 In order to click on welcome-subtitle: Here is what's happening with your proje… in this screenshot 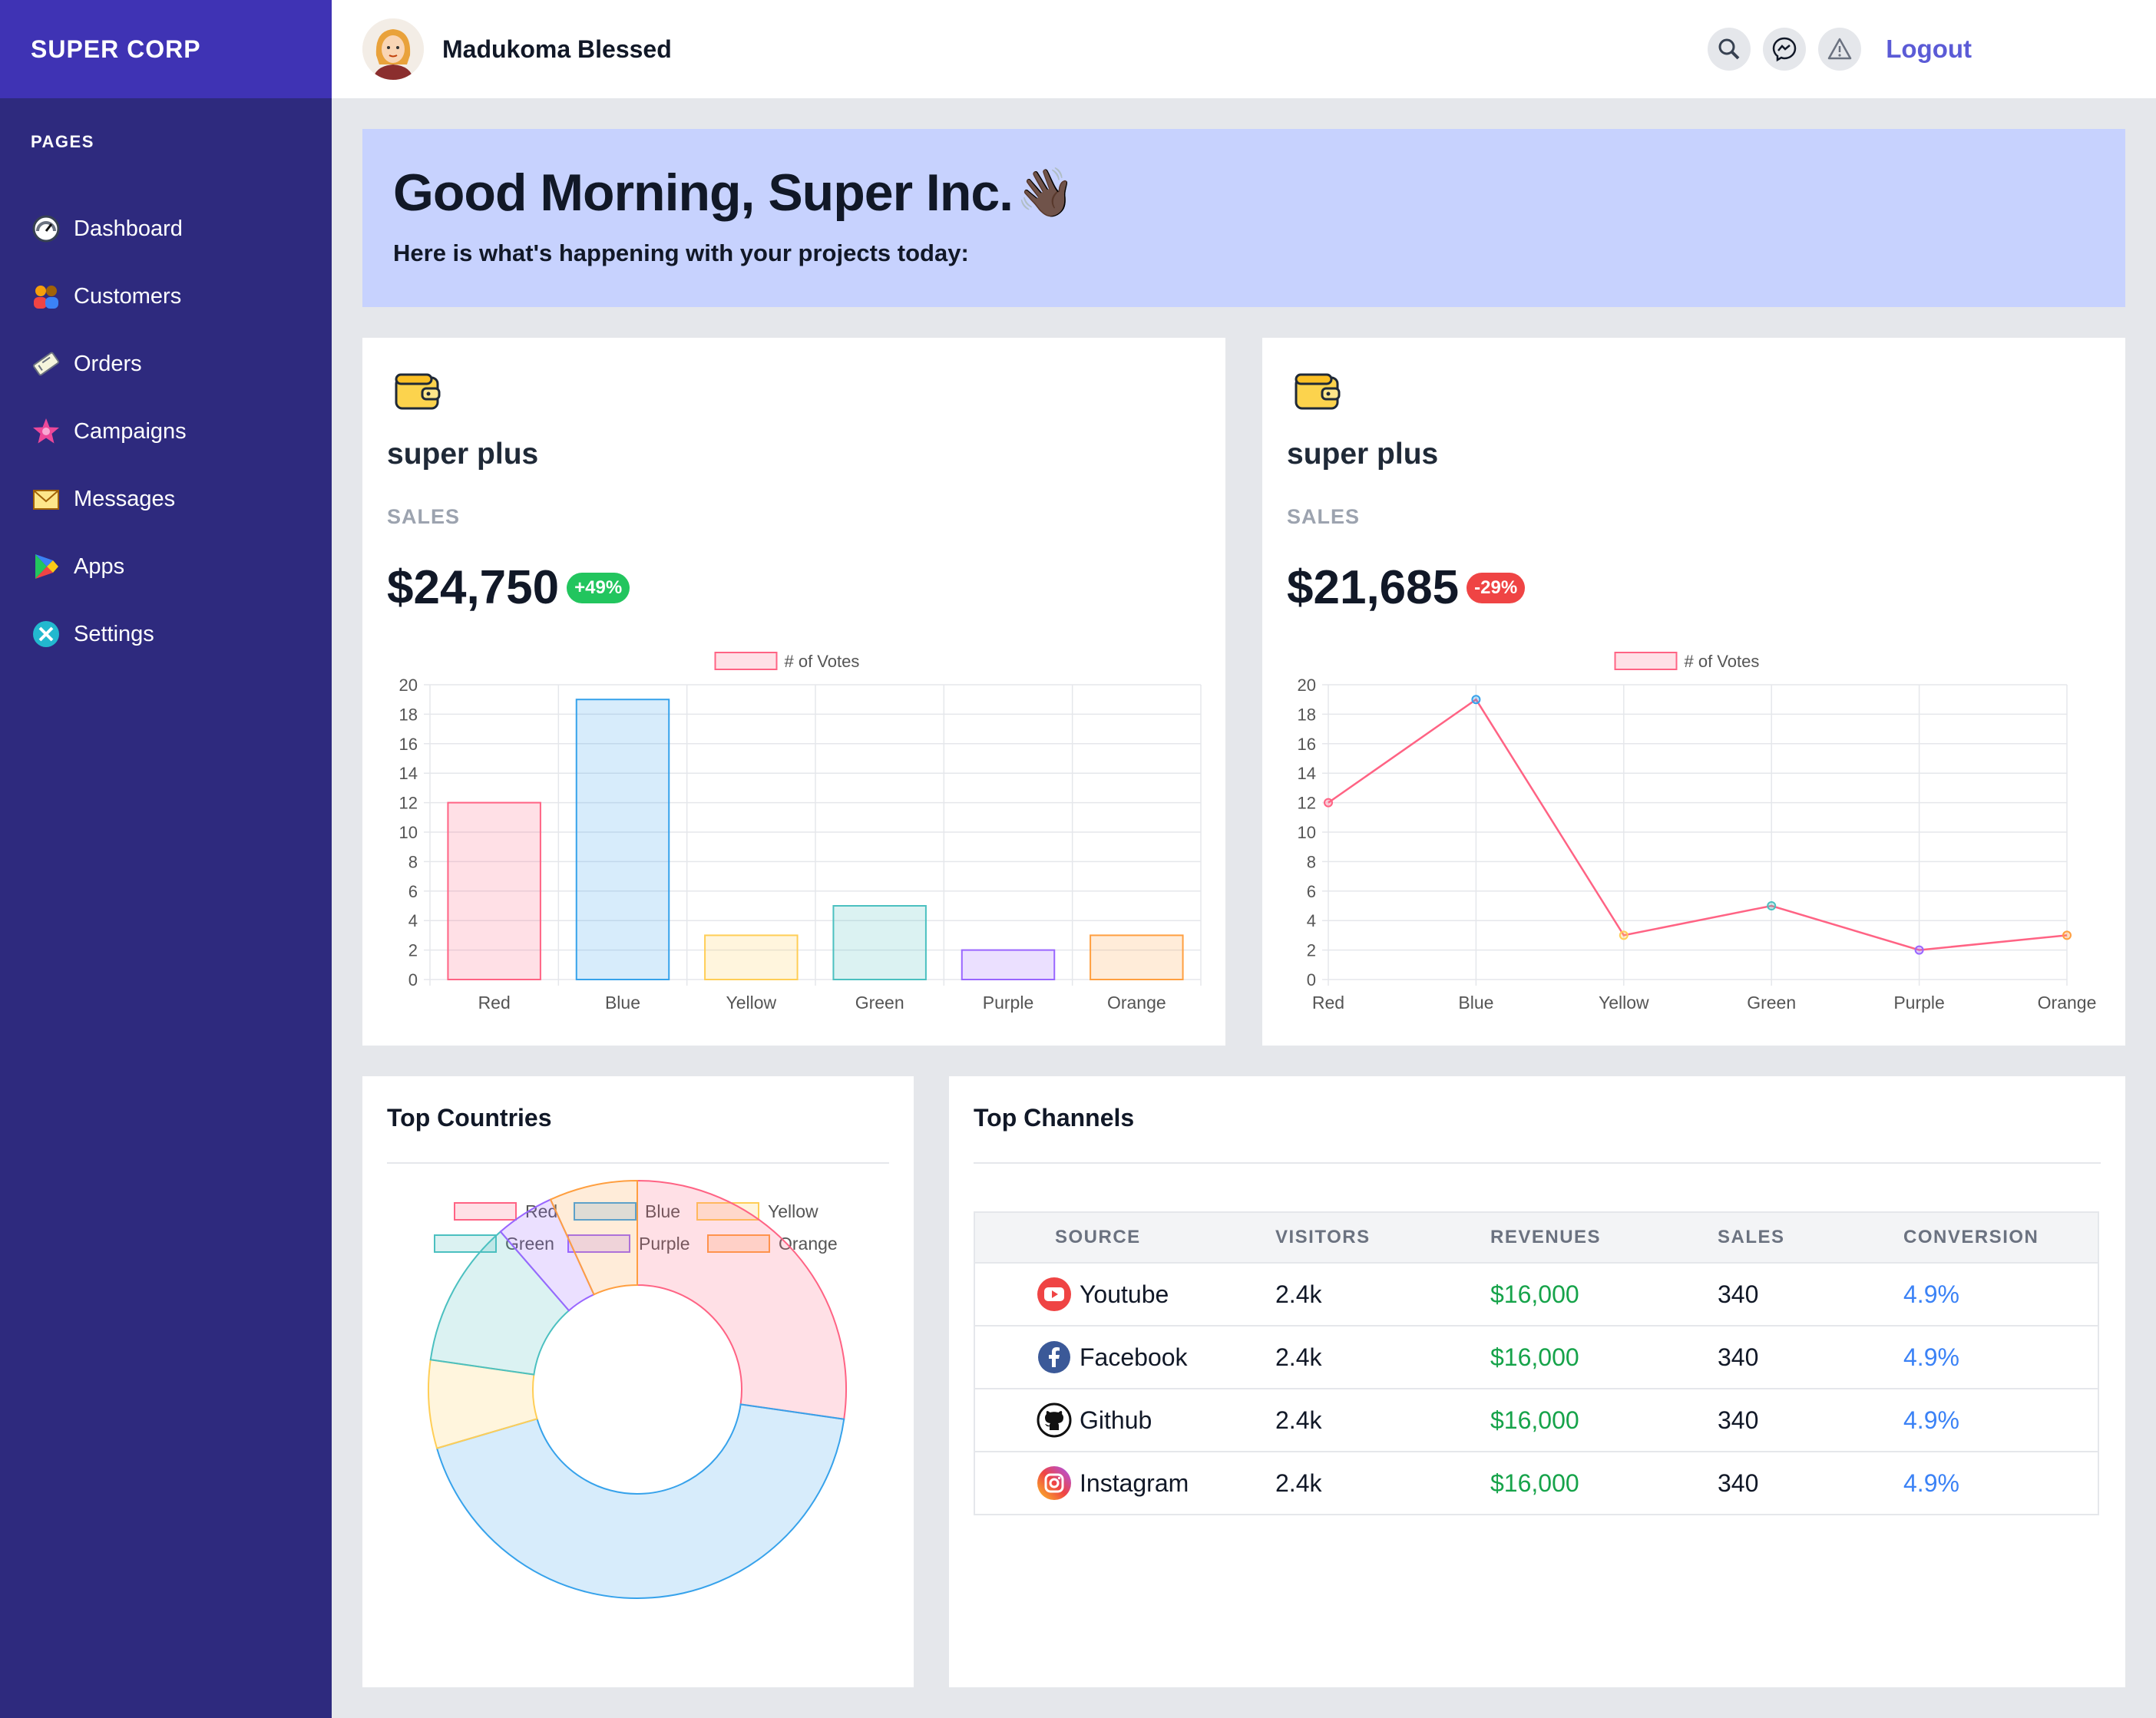, I will do `click(681, 253)`.